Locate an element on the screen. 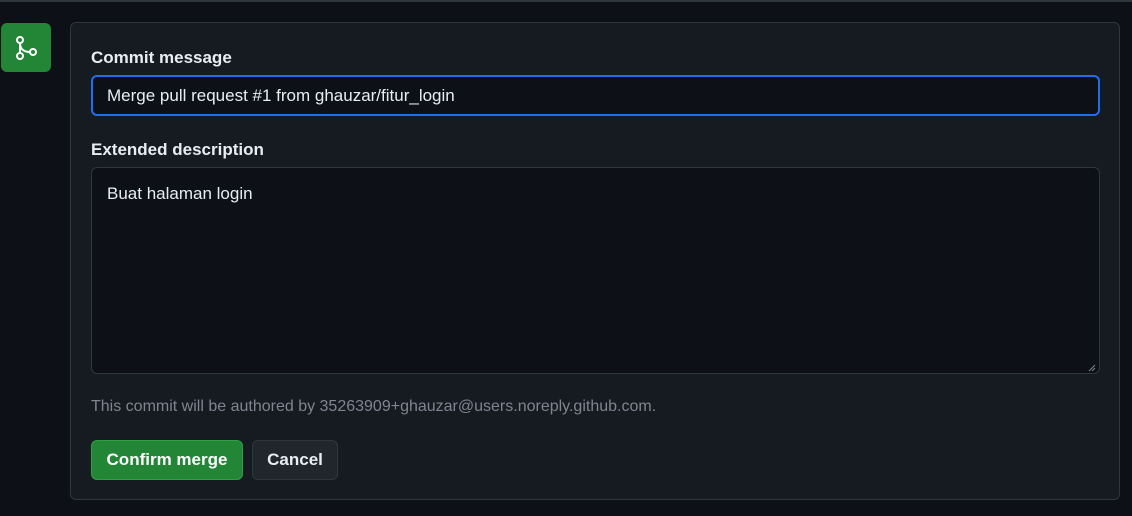 The height and width of the screenshot is (516, 1132). confirm-merge-button: Confirm merge is located at coordinates (167, 460).